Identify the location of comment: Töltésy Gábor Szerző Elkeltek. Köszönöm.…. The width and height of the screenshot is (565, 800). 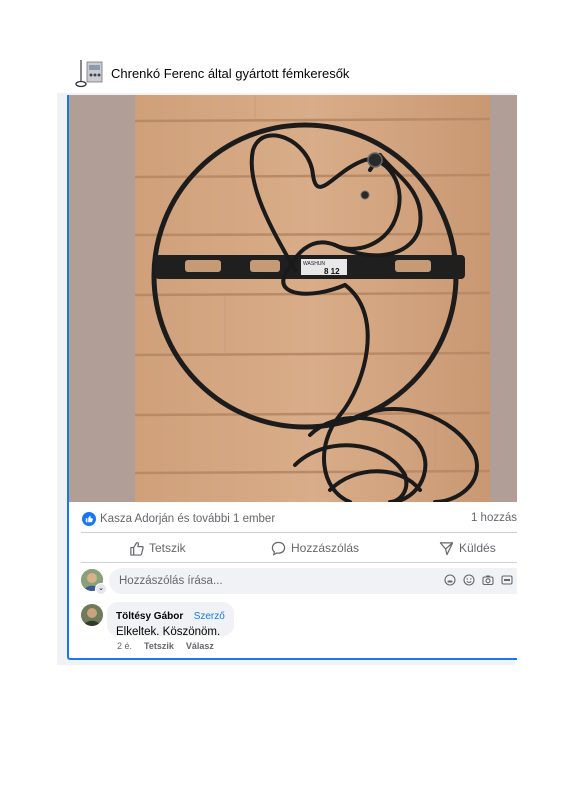
(299, 629).